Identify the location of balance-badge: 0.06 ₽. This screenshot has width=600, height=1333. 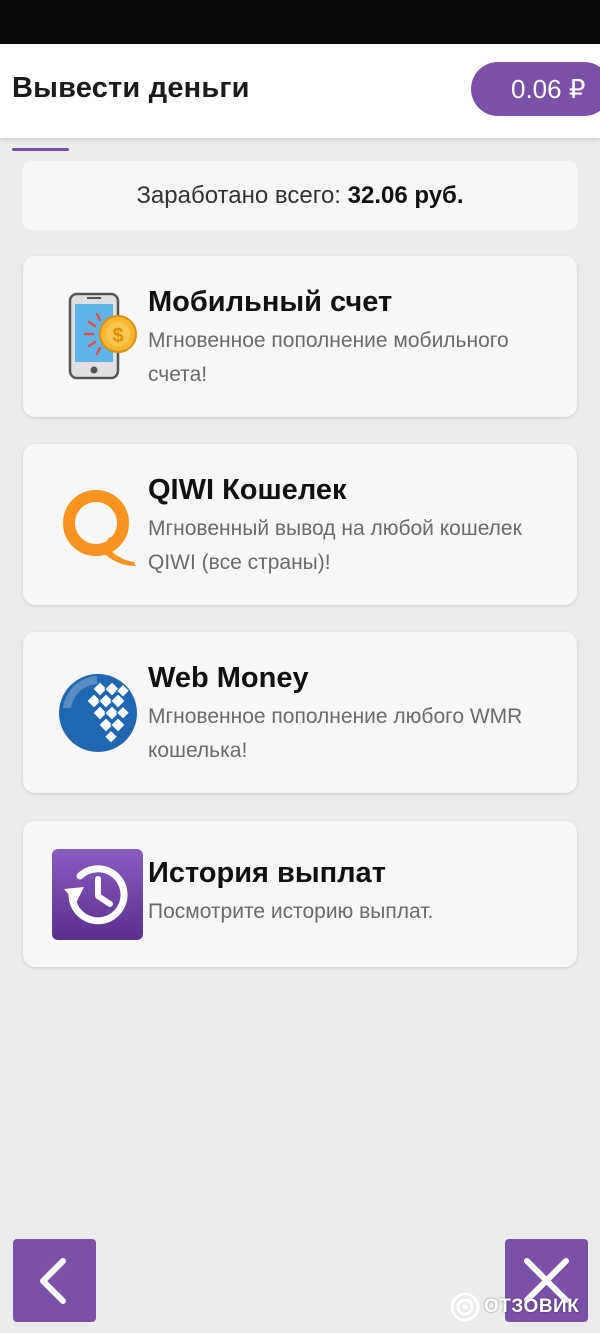
(535, 89).